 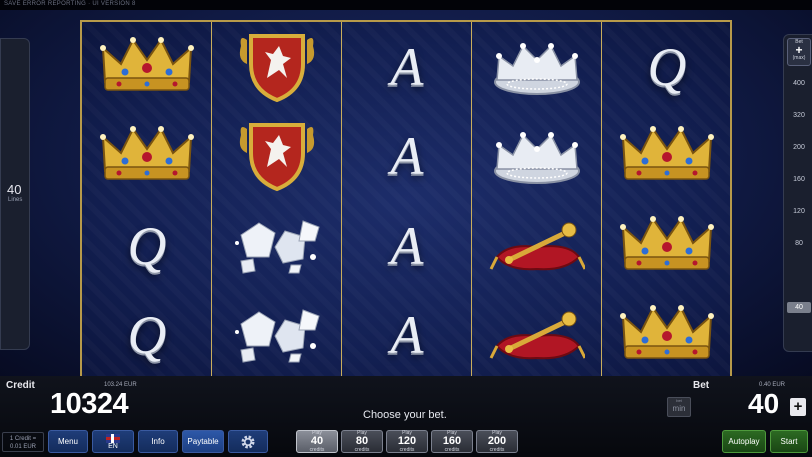 What do you see at coordinates (70, 4) in the screenshot?
I see `top-info-text: SAVE ERROR REPORTING · UI VERSION 8` at bounding box center [70, 4].